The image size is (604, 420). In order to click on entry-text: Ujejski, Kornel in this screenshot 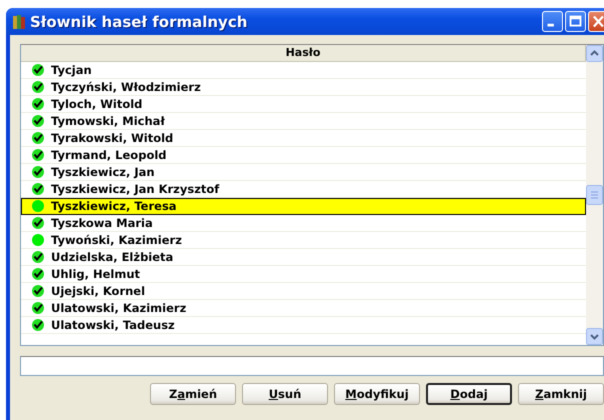, I will do `click(98, 291)`.